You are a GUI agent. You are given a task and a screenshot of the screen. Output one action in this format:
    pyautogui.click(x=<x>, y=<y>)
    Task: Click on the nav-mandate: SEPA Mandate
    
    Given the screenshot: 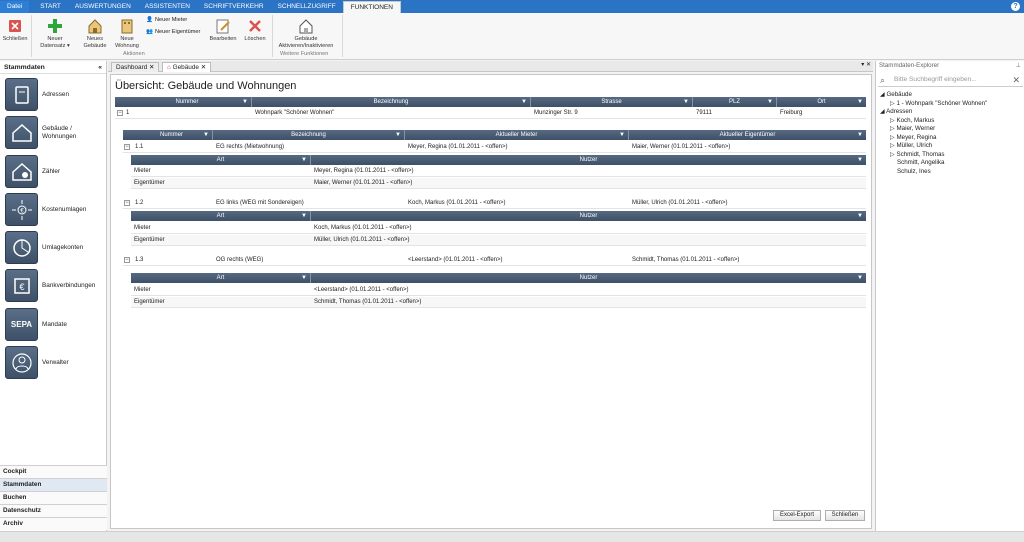 What is the action you would take?
    pyautogui.click(x=54, y=325)
    